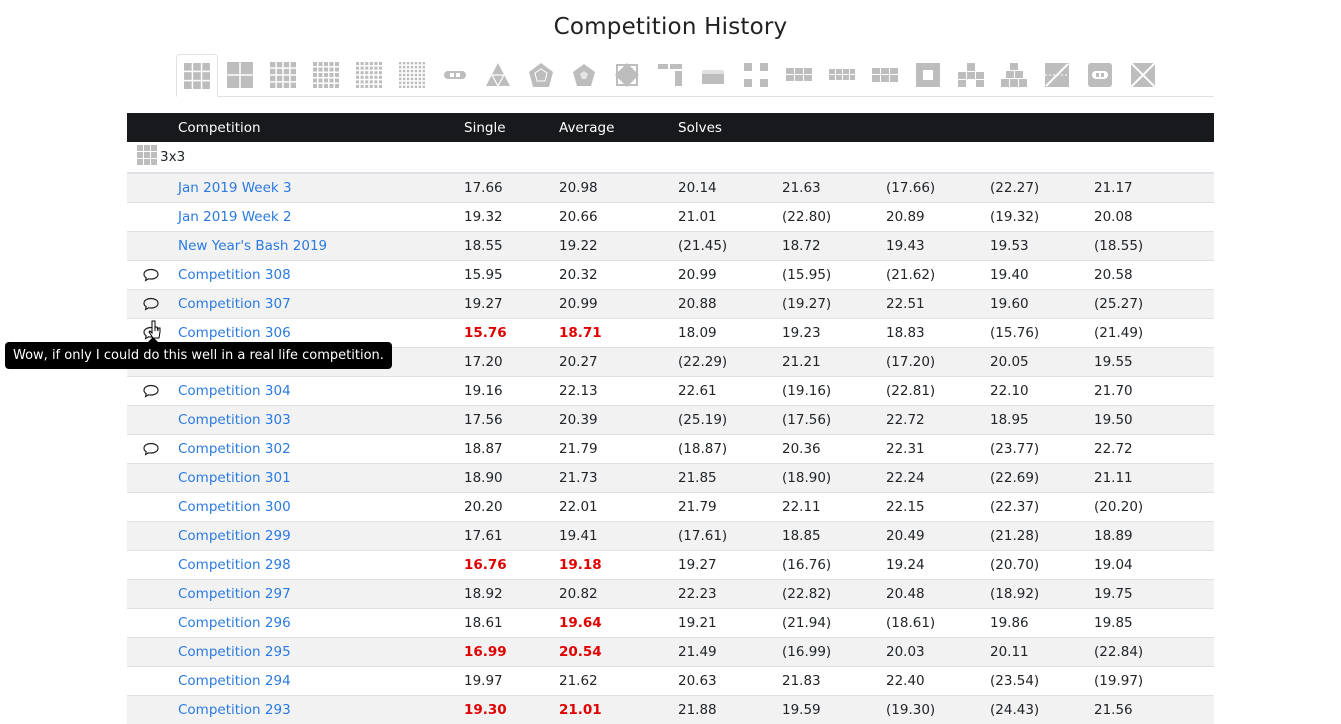 The width and height of the screenshot is (1341, 724). I want to click on solve-time: 18.89, so click(1151, 536).